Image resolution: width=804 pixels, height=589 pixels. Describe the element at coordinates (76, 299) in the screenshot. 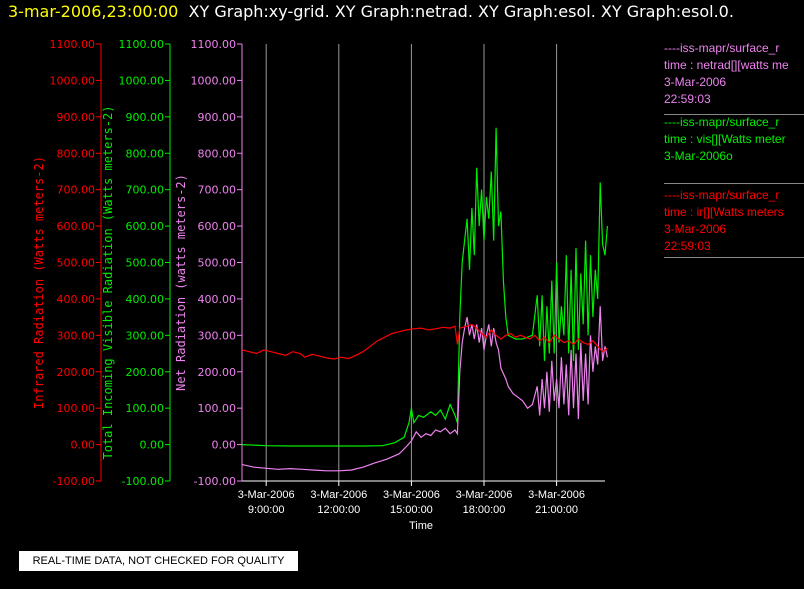

I see `y-tick-label-ir-5: 400.00` at that location.